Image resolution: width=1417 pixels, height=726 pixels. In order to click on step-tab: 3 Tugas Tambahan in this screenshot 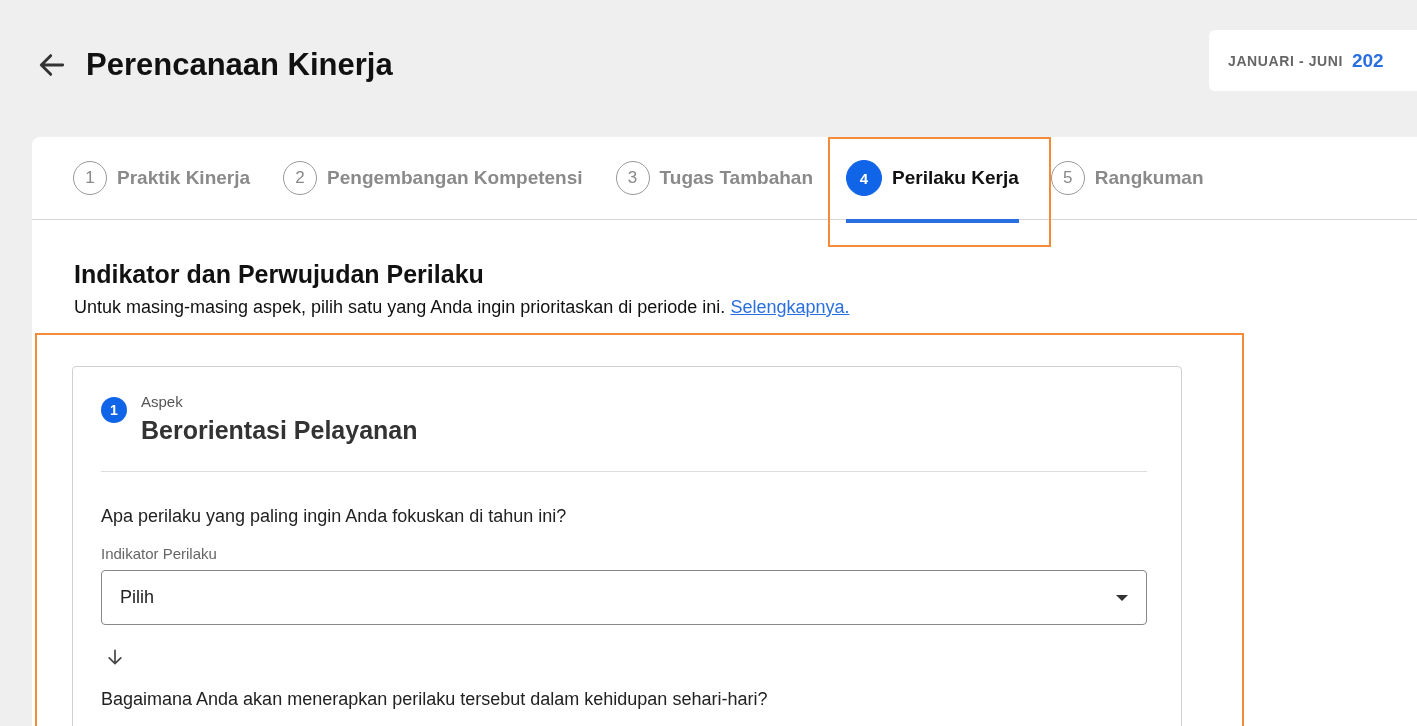, I will do `click(730, 178)`.